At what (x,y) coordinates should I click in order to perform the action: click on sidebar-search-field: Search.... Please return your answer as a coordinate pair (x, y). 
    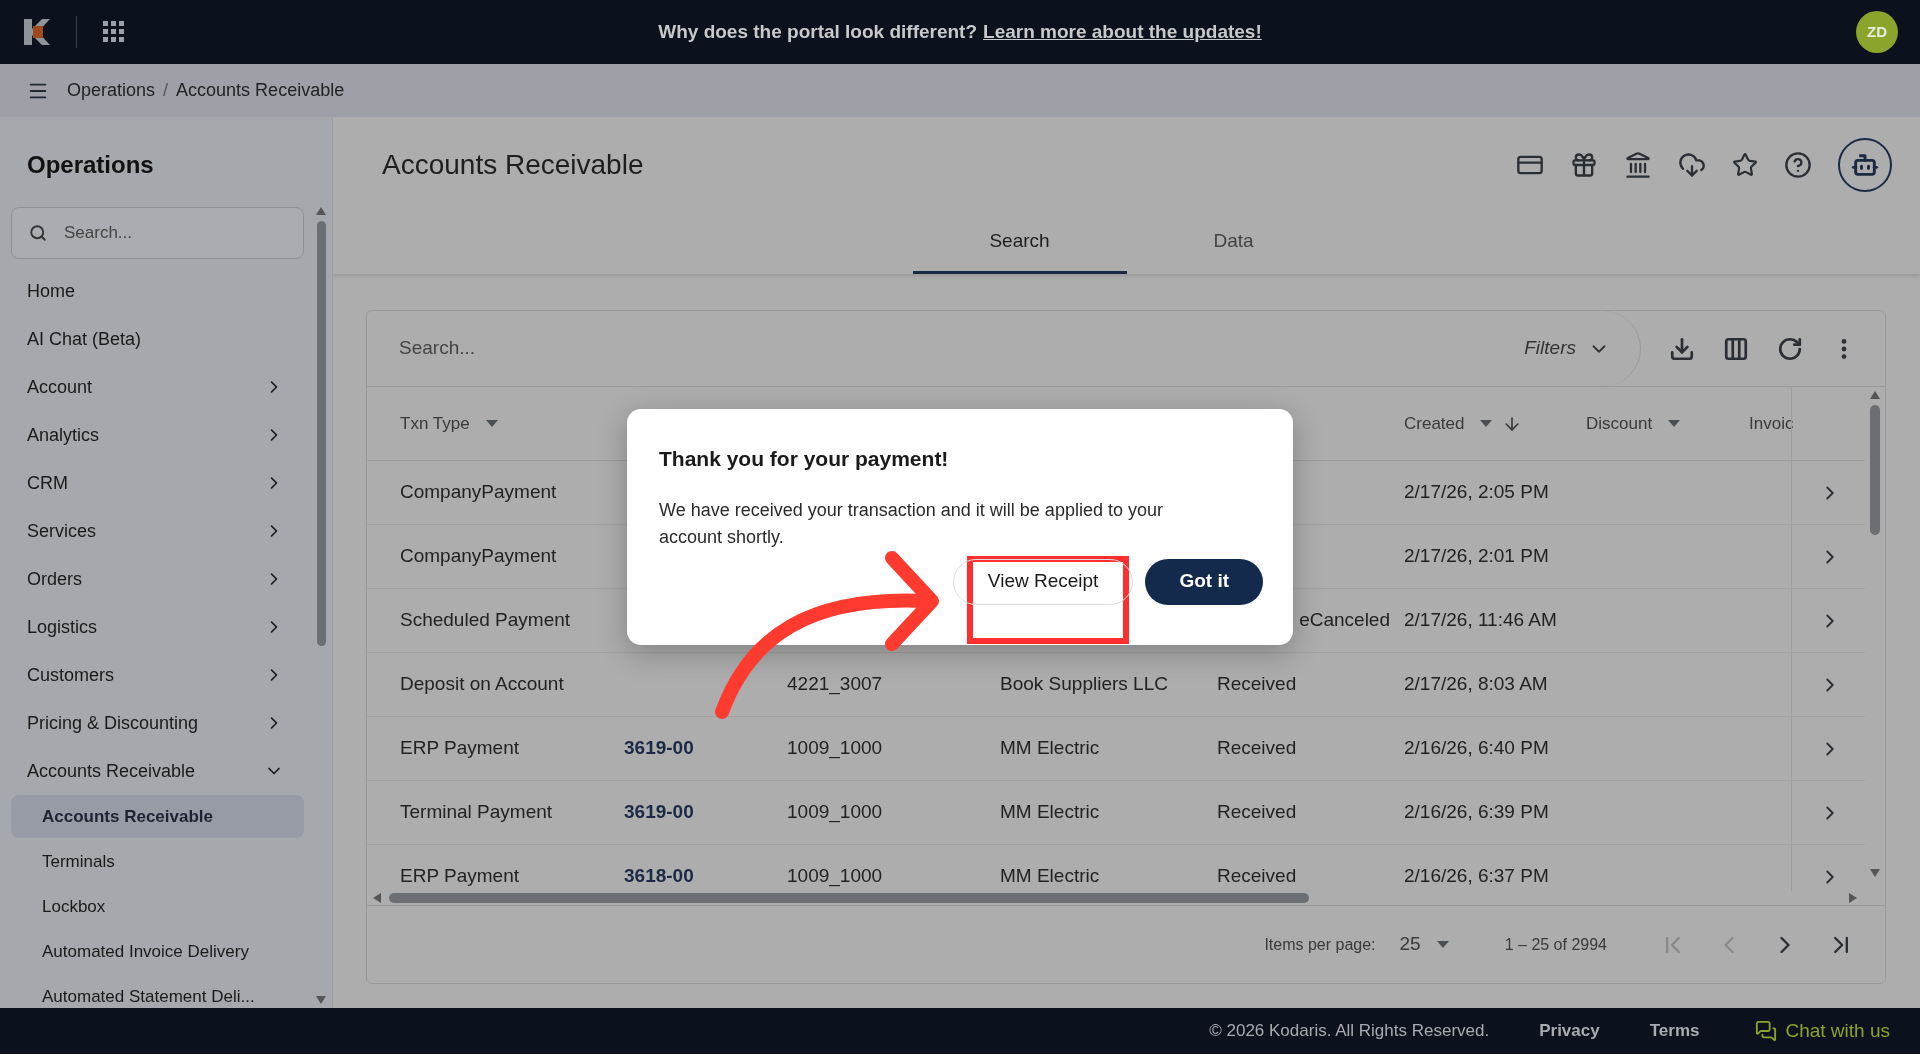
    Looking at the image, I should click on (157, 233).